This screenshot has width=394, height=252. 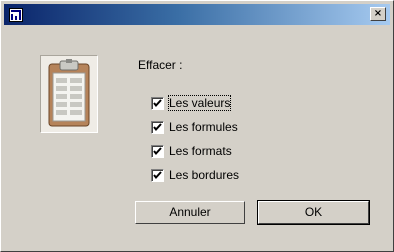 I want to click on ok-button: OK, so click(x=313, y=212).